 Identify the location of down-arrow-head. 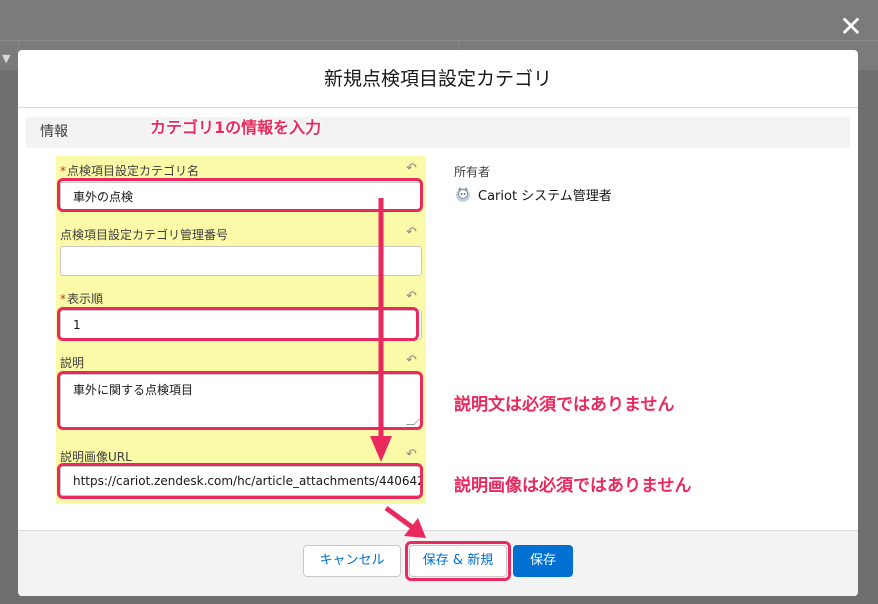
(381, 449).